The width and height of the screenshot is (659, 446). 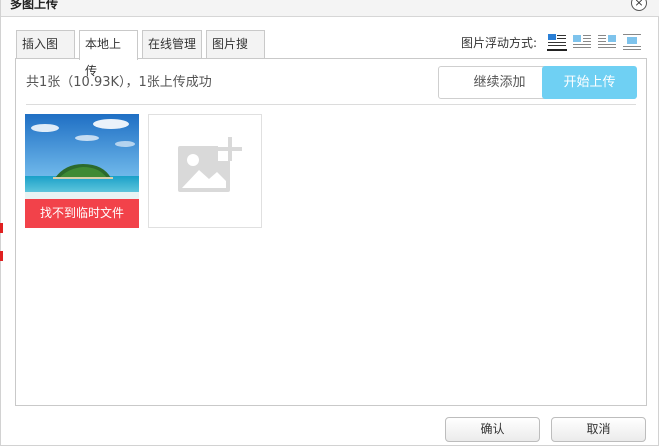 I want to click on add-image-icon, so click(x=210, y=164).